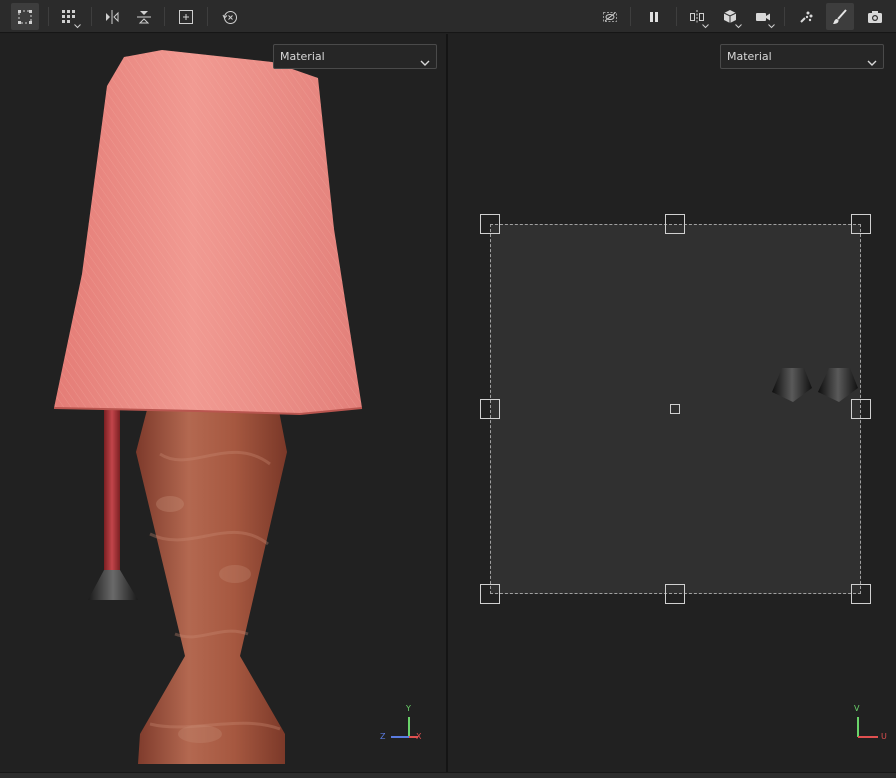  I want to click on symmetry-button, so click(697, 16).